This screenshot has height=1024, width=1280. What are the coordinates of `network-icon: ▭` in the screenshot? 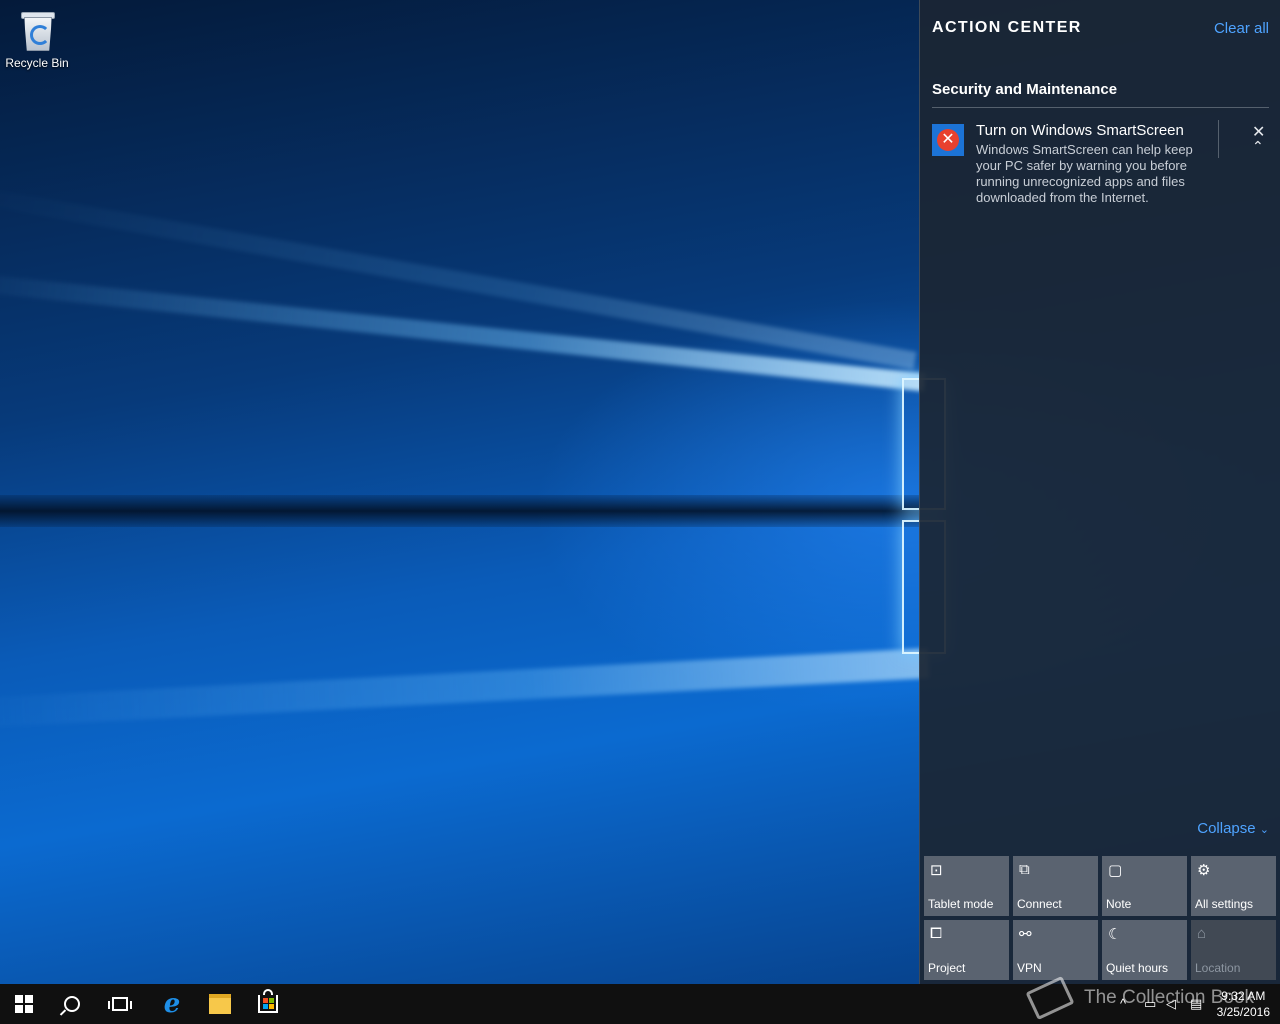 It's located at (1150, 1004).